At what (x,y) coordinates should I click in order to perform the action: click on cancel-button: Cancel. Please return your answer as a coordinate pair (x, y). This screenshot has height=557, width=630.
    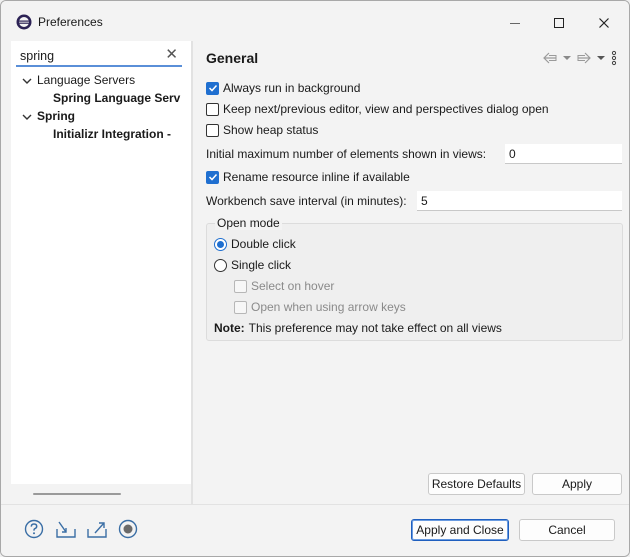
    Looking at the image, I should click on (567, 530).